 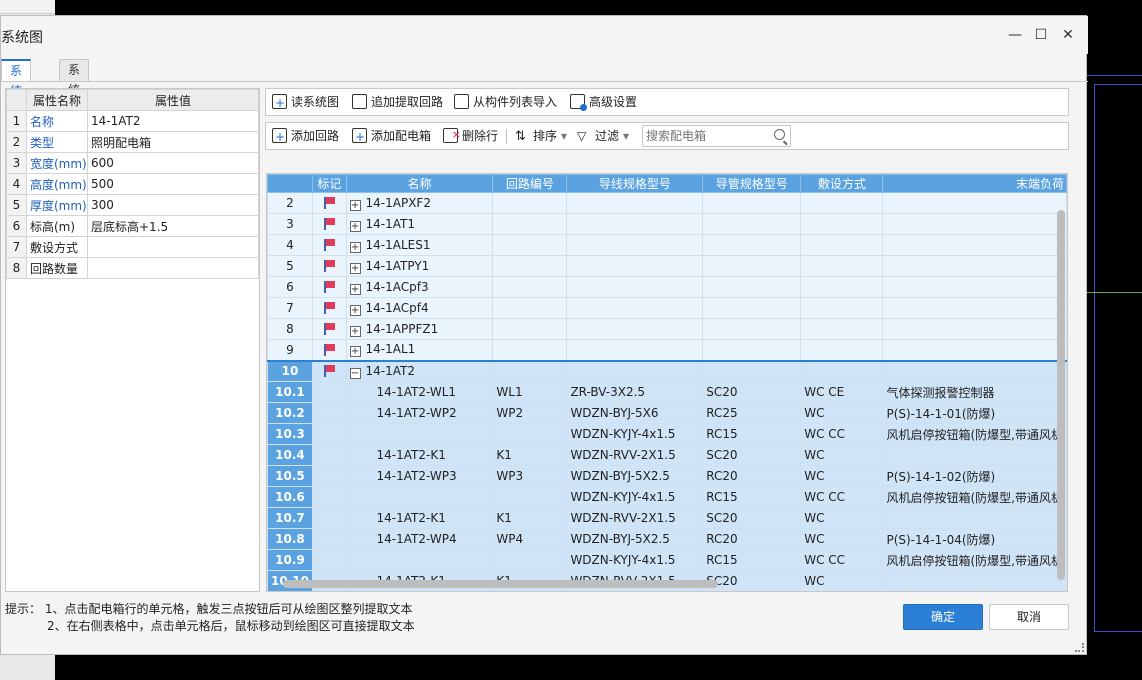 What do you see at coordinates (842, 392) in the screenshot?
I see `laying-method-cell: WC CE` at bounding box center [842, 392].